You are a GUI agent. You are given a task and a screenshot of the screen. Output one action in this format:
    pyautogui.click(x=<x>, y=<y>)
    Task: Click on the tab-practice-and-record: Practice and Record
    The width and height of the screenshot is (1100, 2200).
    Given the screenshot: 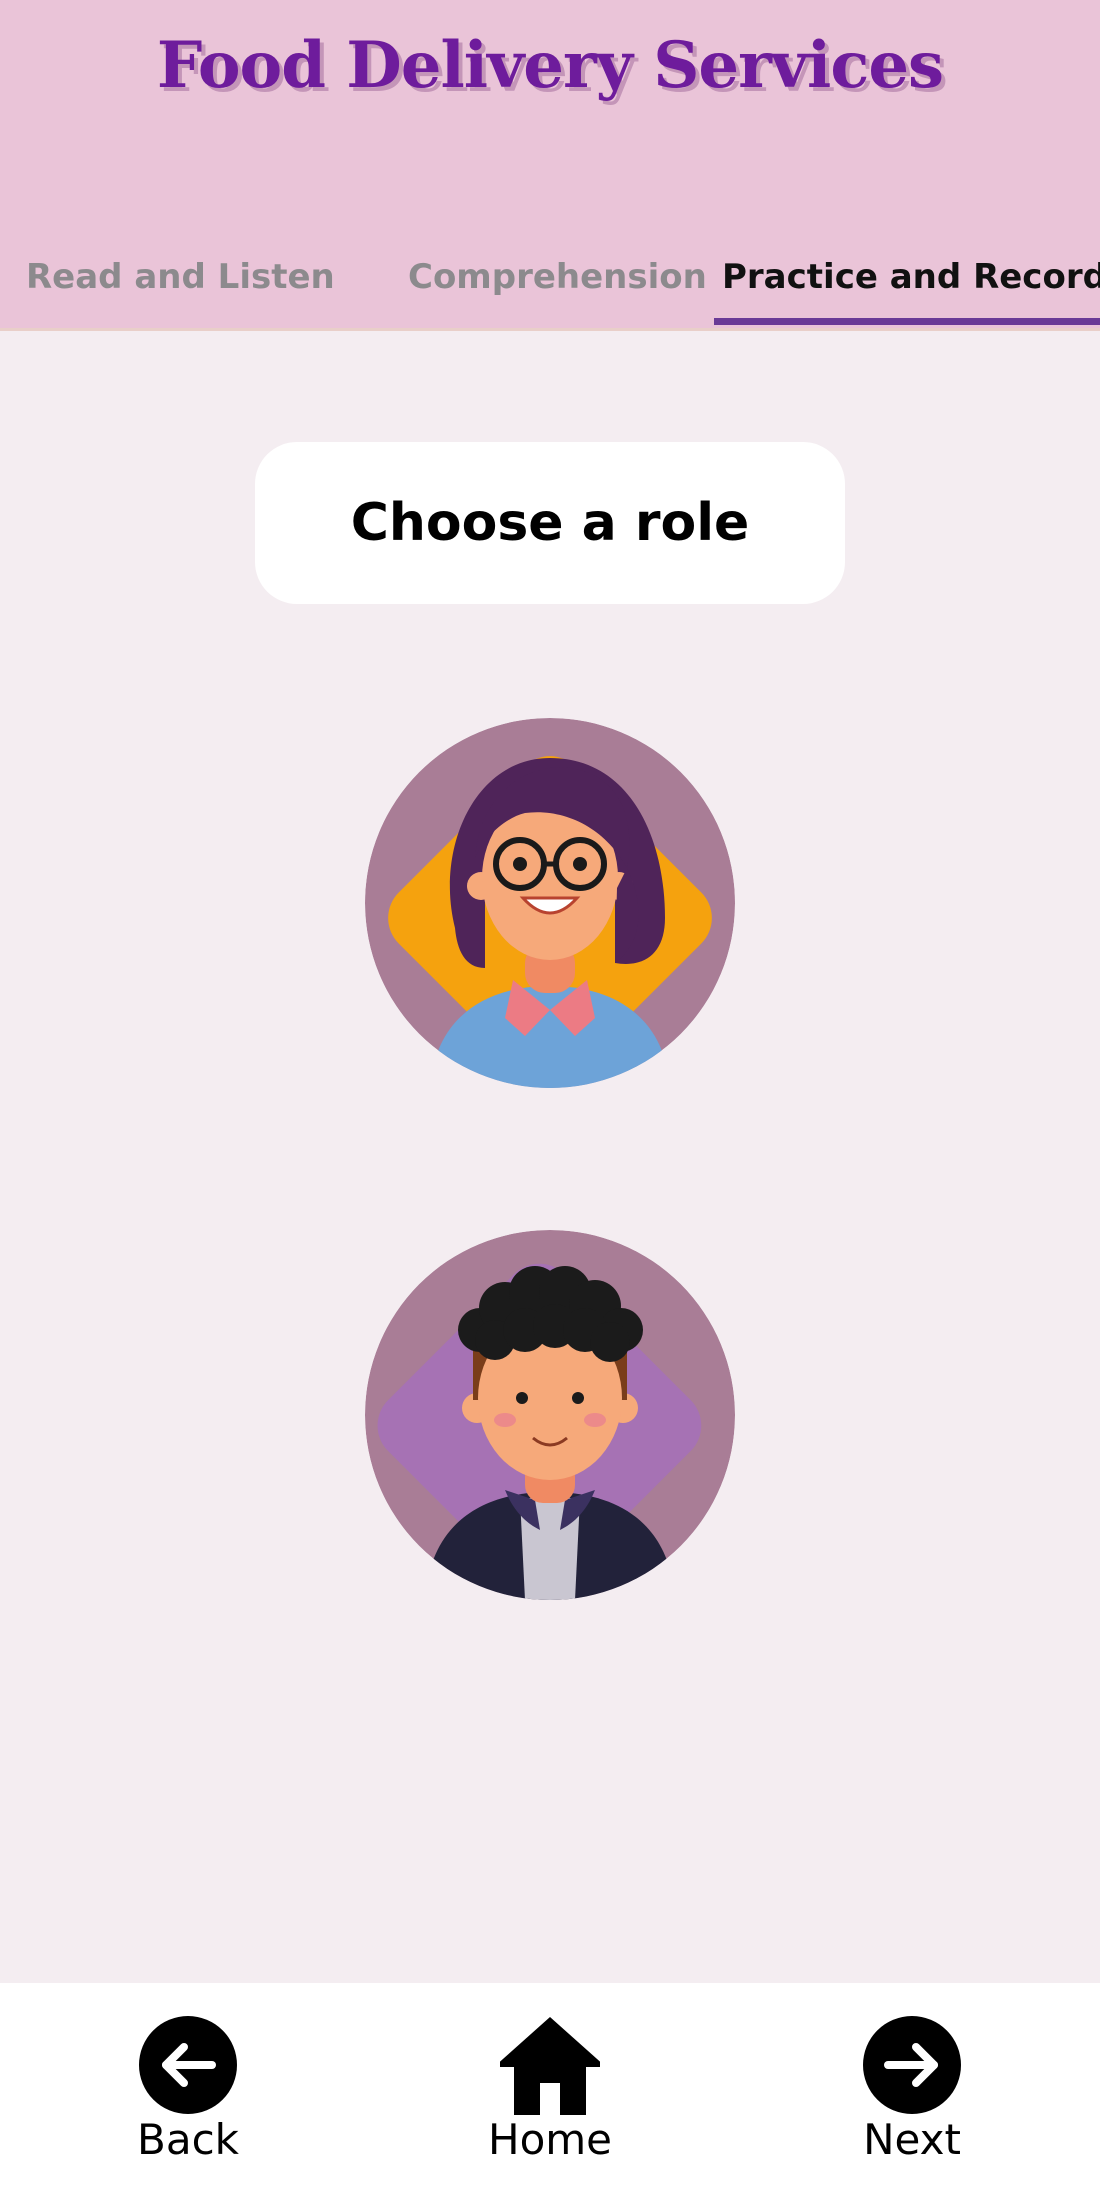 What is the action you would take?
    pyautogui.click(x=911, y=277)
    